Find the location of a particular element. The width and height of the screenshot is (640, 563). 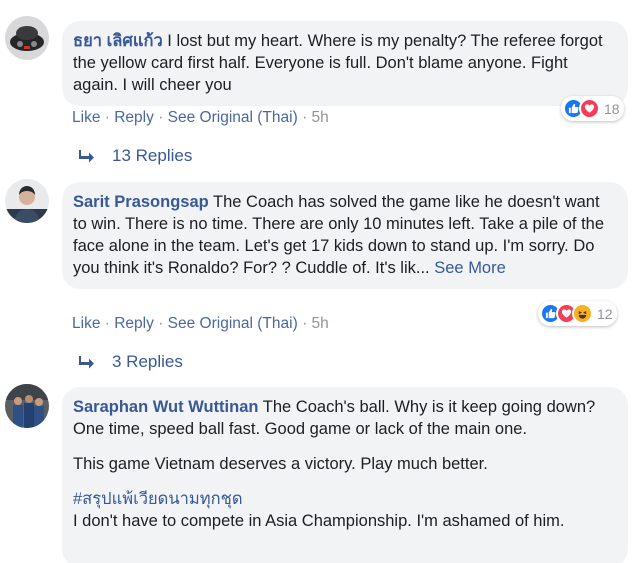

heart-icon is located at coordinates (589, 108).